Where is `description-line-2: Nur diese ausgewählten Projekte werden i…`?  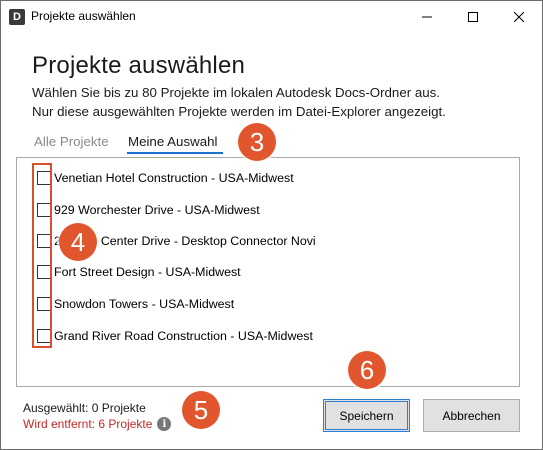
description-line-2: Nur diese ausgewählten Projekte werden i… is located at coordinates (239, 111).